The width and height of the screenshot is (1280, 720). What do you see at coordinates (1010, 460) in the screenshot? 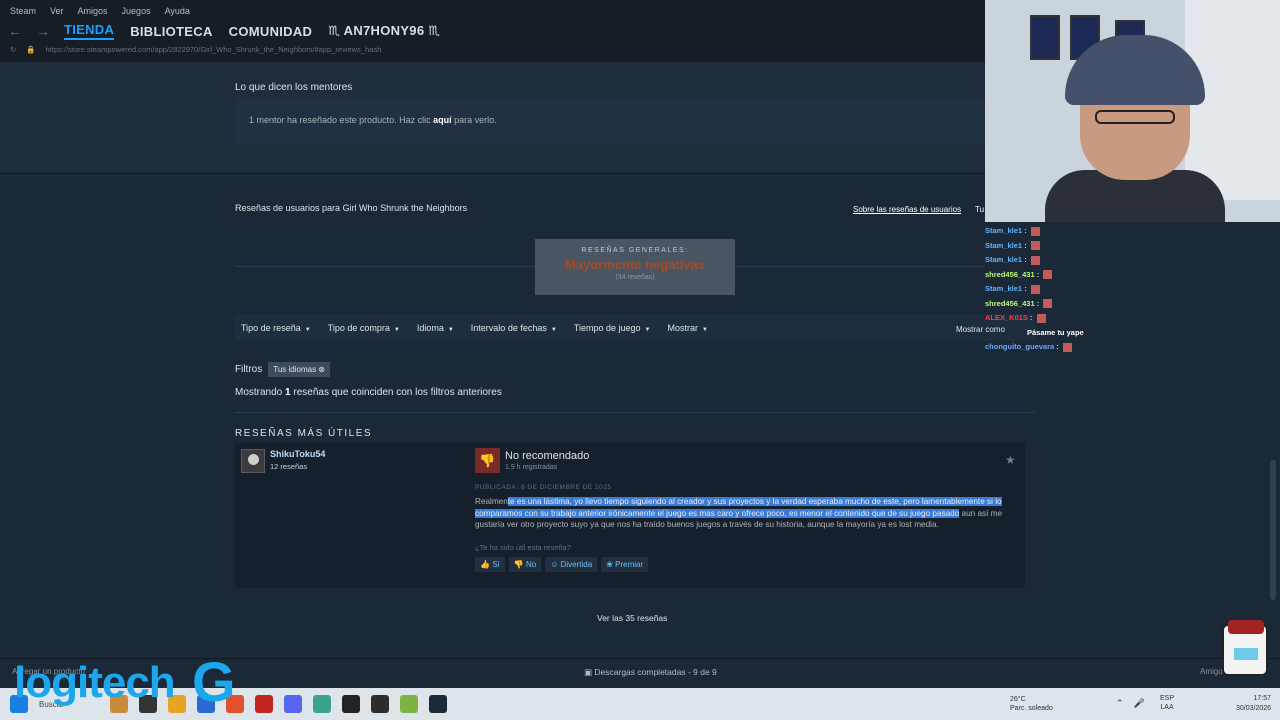
I see `award-icon: ★` at bounding box center [1010, 460].